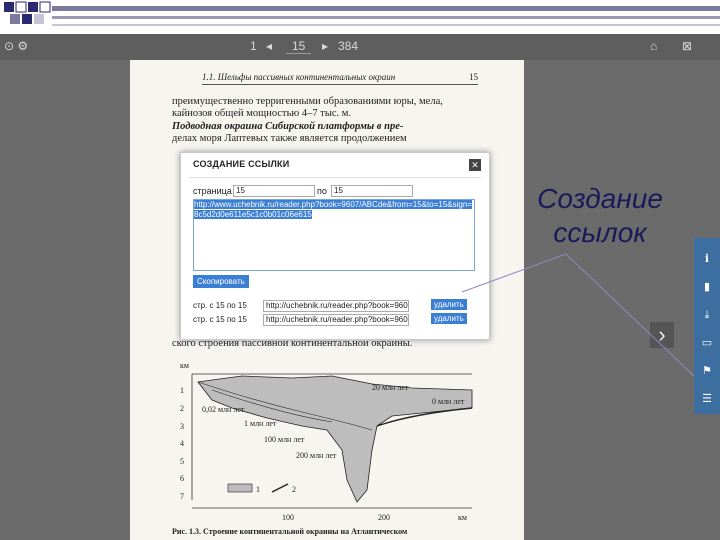 Image resolution: width=720 pixels, height=540 pixels. Describe the element at coordinates (473, 77) in the screenshot. I see `page-header-number: 15` at that location.